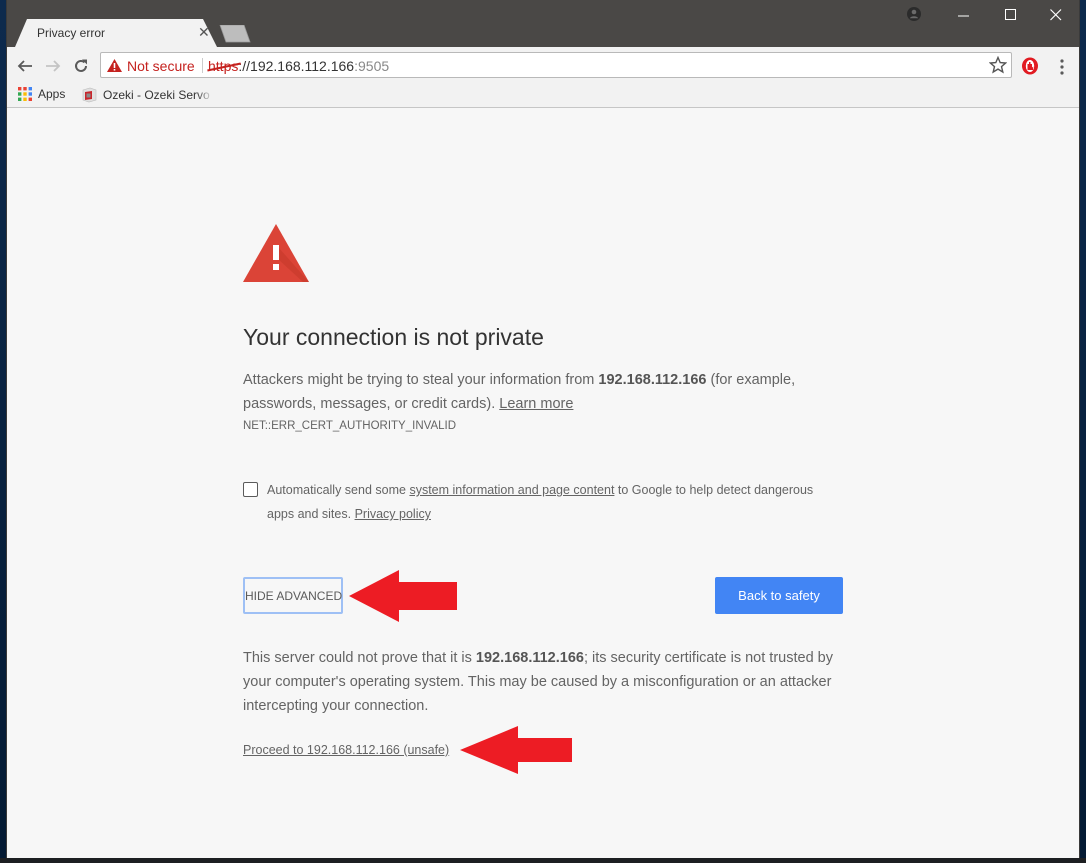 This screenshot has width=1086, height=863. I want to click on reload-icon, so click(81, 65).